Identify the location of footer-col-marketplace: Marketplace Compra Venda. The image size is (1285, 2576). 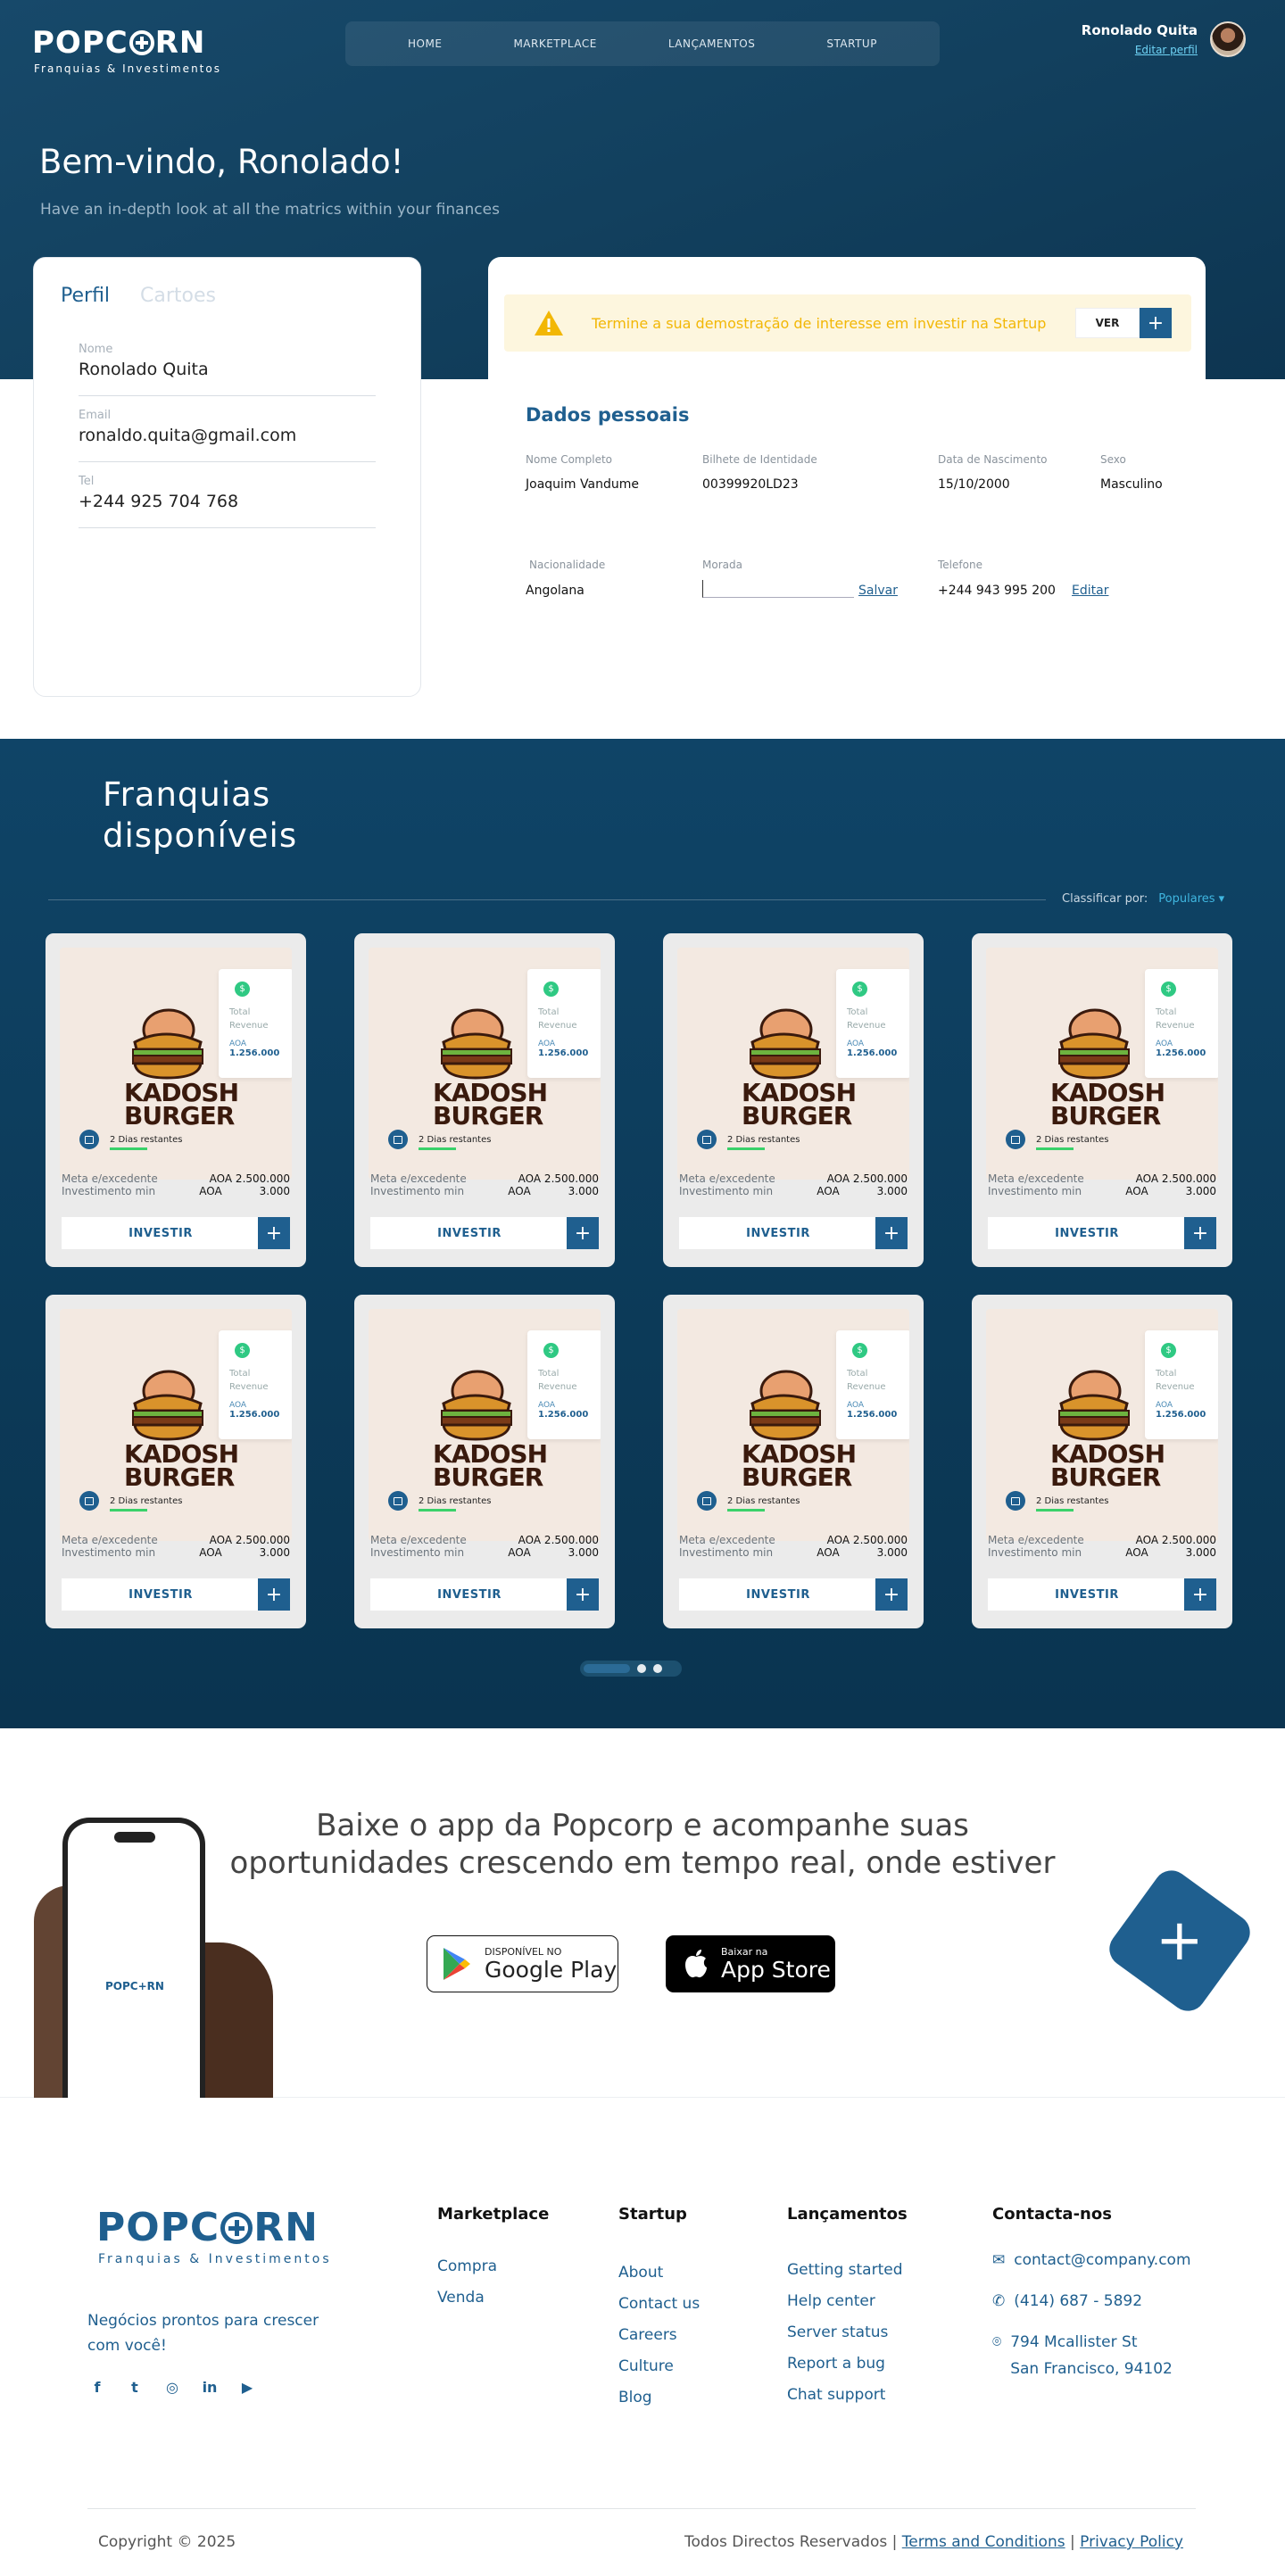
(493, 2262).